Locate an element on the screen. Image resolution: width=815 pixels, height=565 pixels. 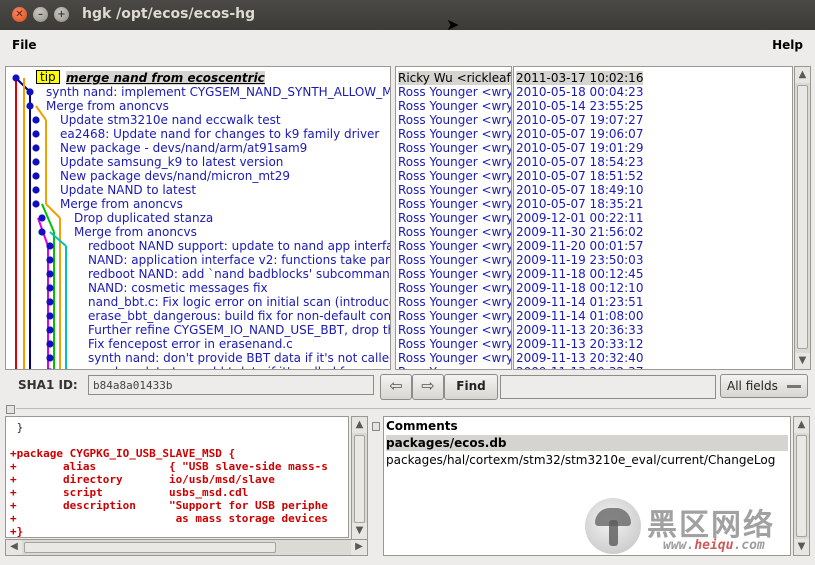
commit-row: merge nand from ecoscentric is located at coordinates (165, 78).